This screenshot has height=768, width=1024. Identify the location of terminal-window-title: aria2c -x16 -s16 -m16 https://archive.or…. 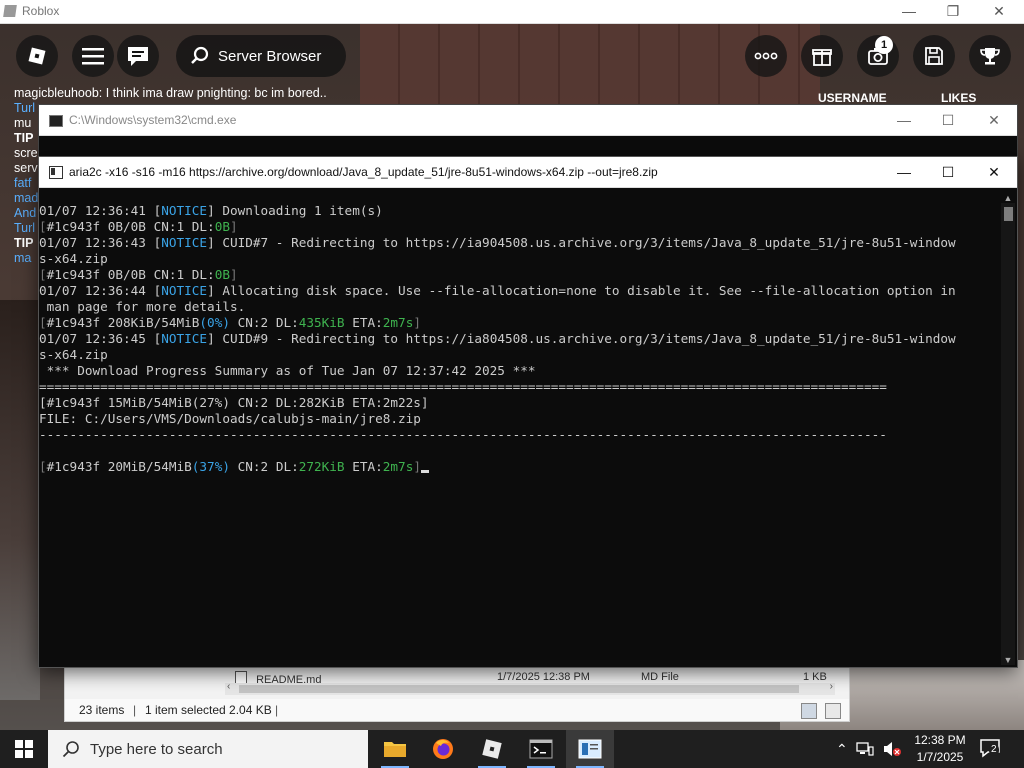
(363, 172).